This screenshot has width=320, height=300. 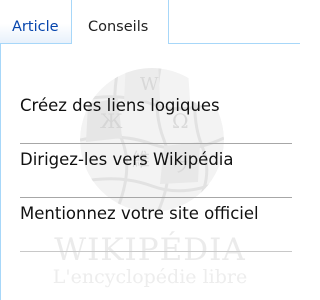 I want to click on tab-article-label: Article, so click(x=35, y=27).